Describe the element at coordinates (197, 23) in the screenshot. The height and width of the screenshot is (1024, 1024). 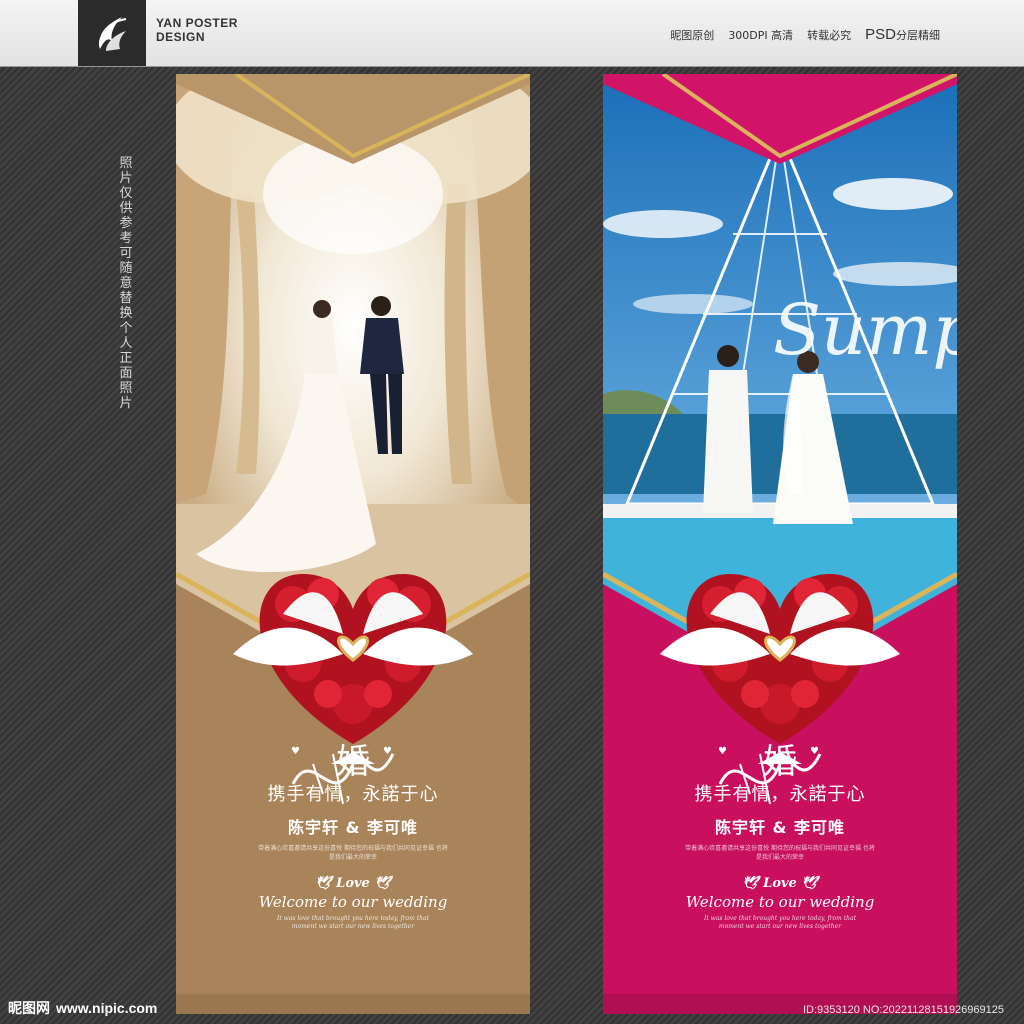
I see `brand-line-1: YAN POSTER` at that location.